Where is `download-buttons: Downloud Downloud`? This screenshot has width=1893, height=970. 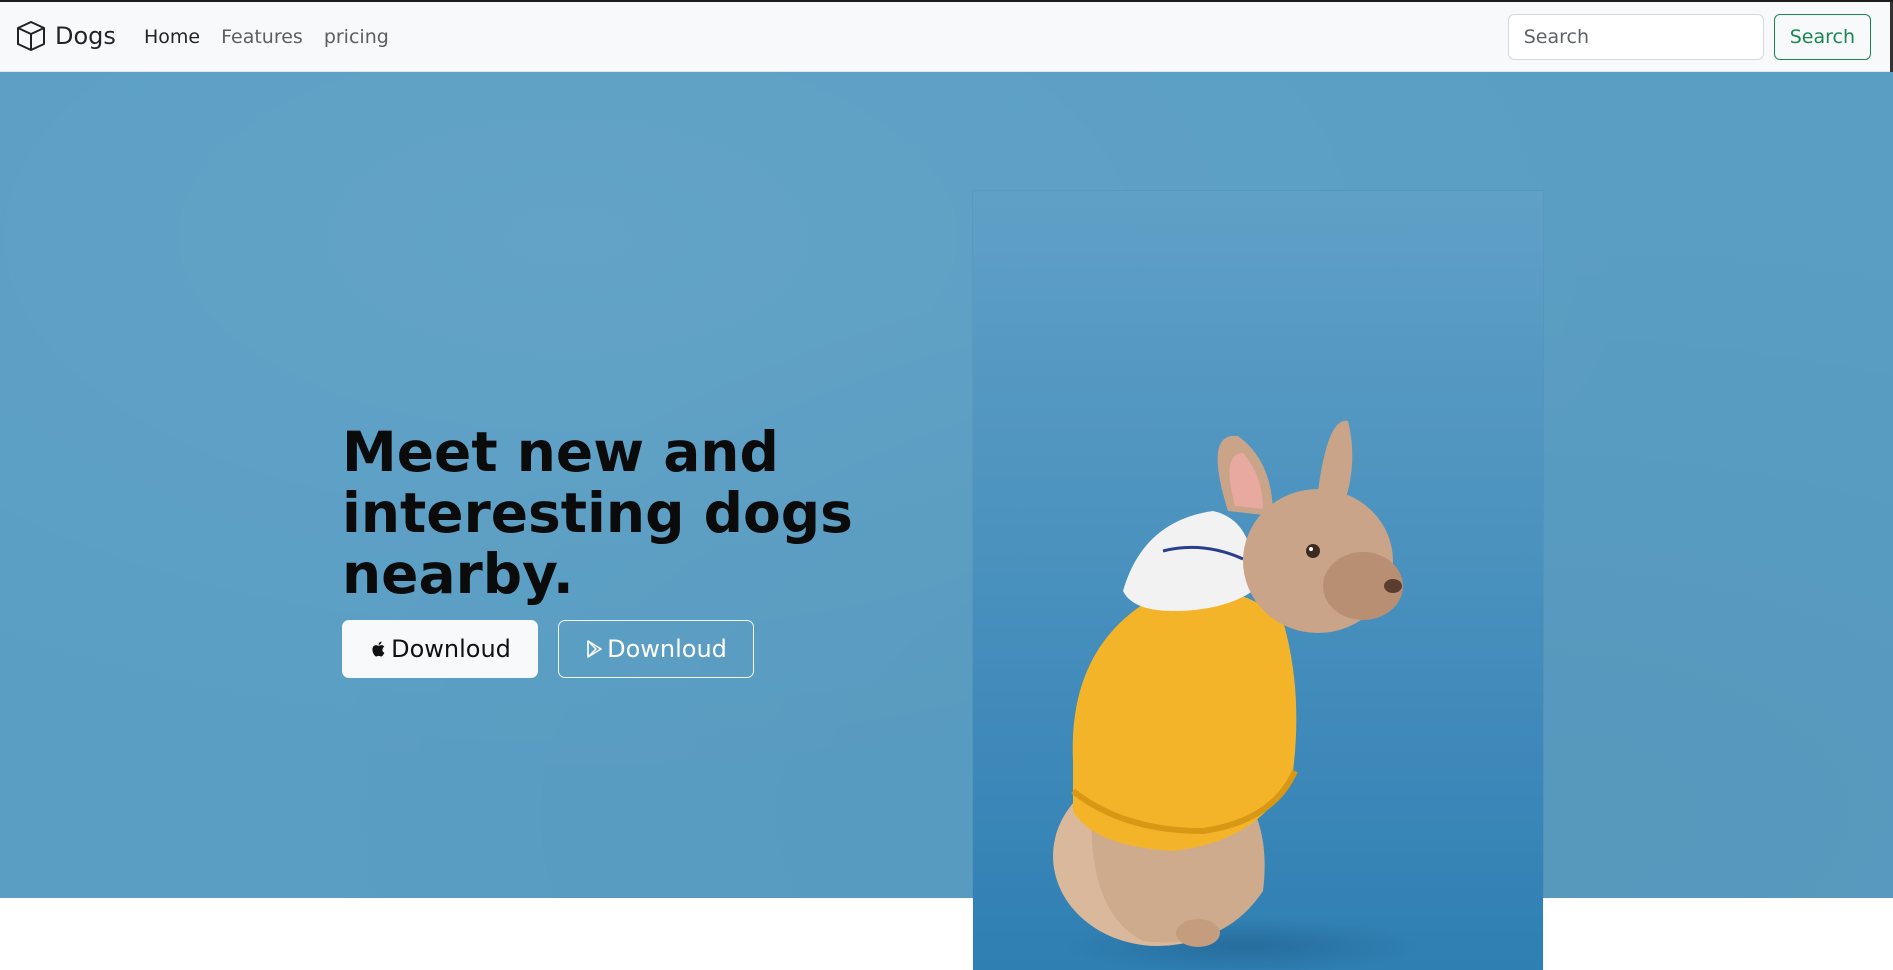 download-buttons: Downloud Downloud is located at coordinates (548, 649).